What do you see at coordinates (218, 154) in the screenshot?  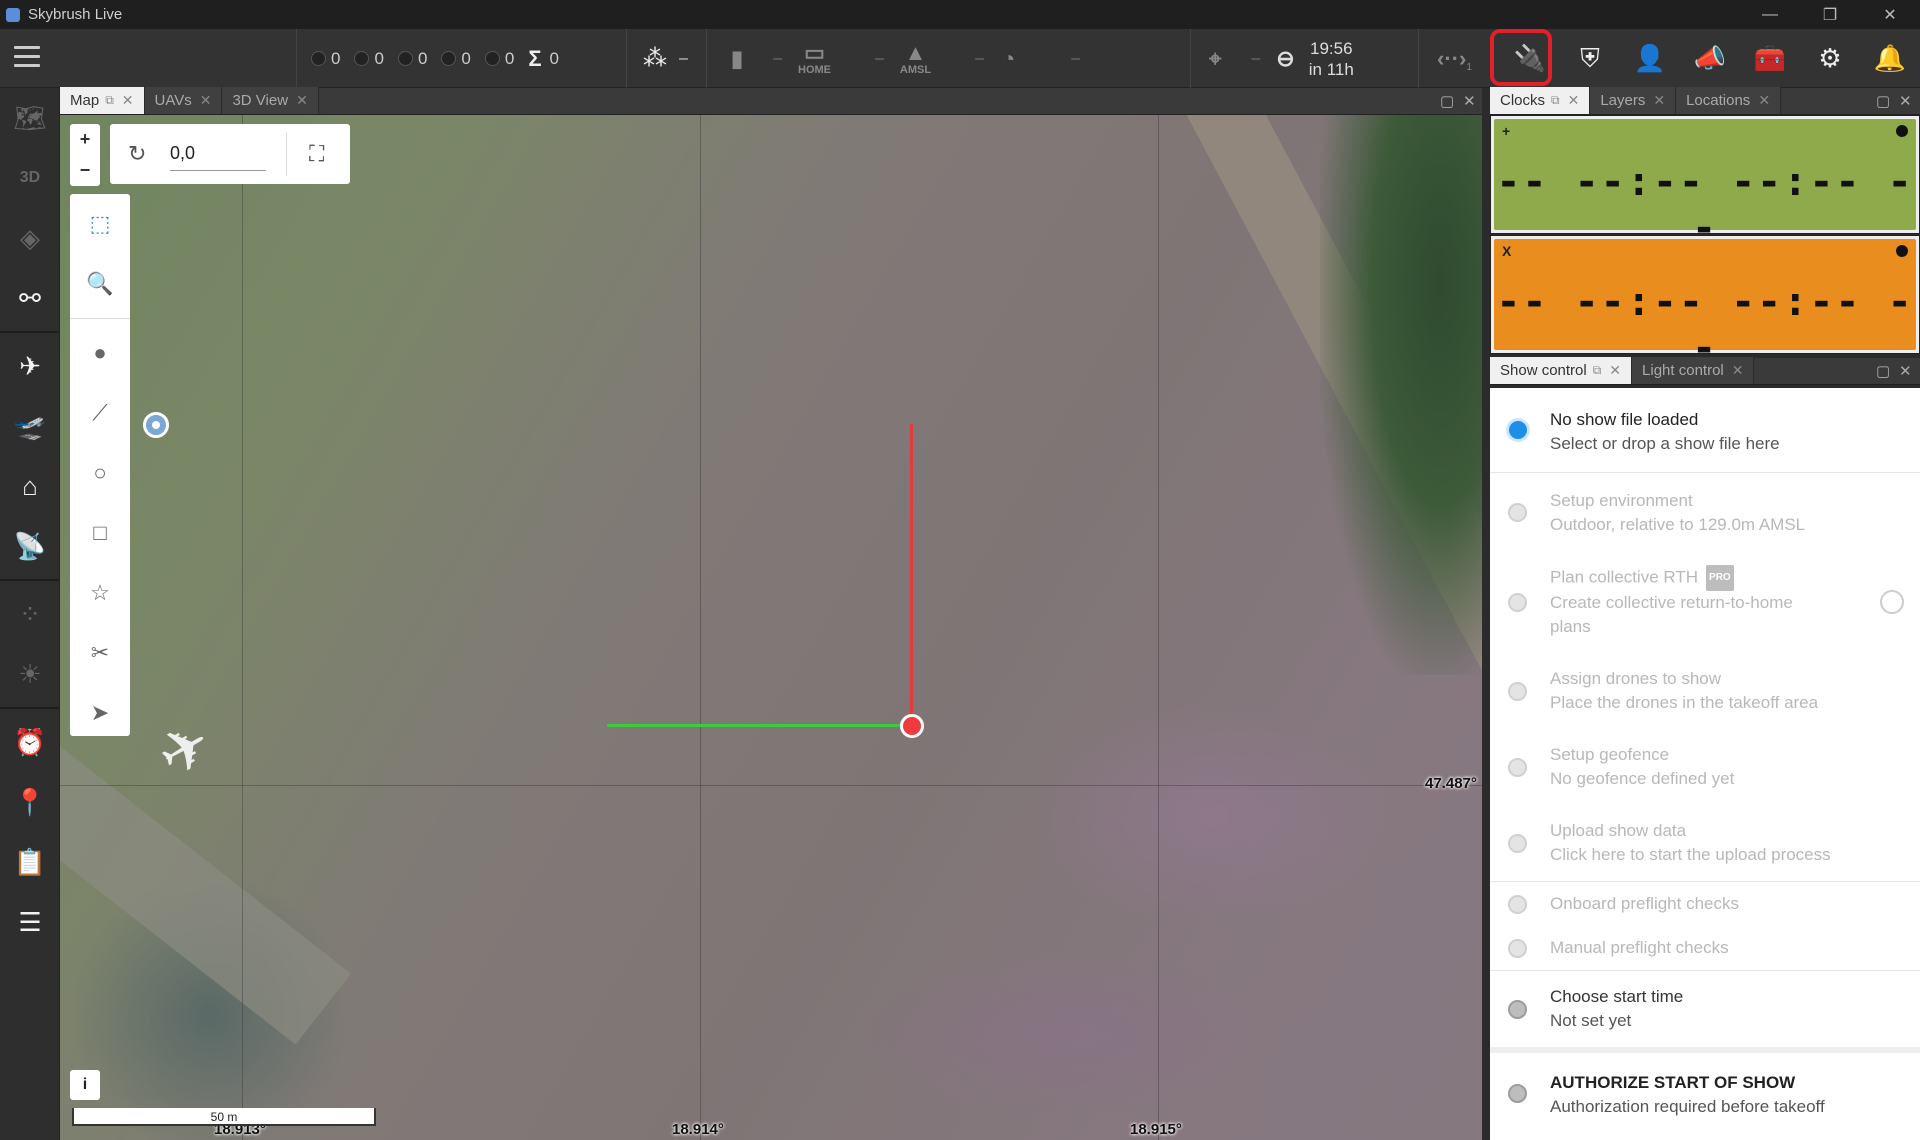 I see `rotation-input` at bounding box center [218, 154].